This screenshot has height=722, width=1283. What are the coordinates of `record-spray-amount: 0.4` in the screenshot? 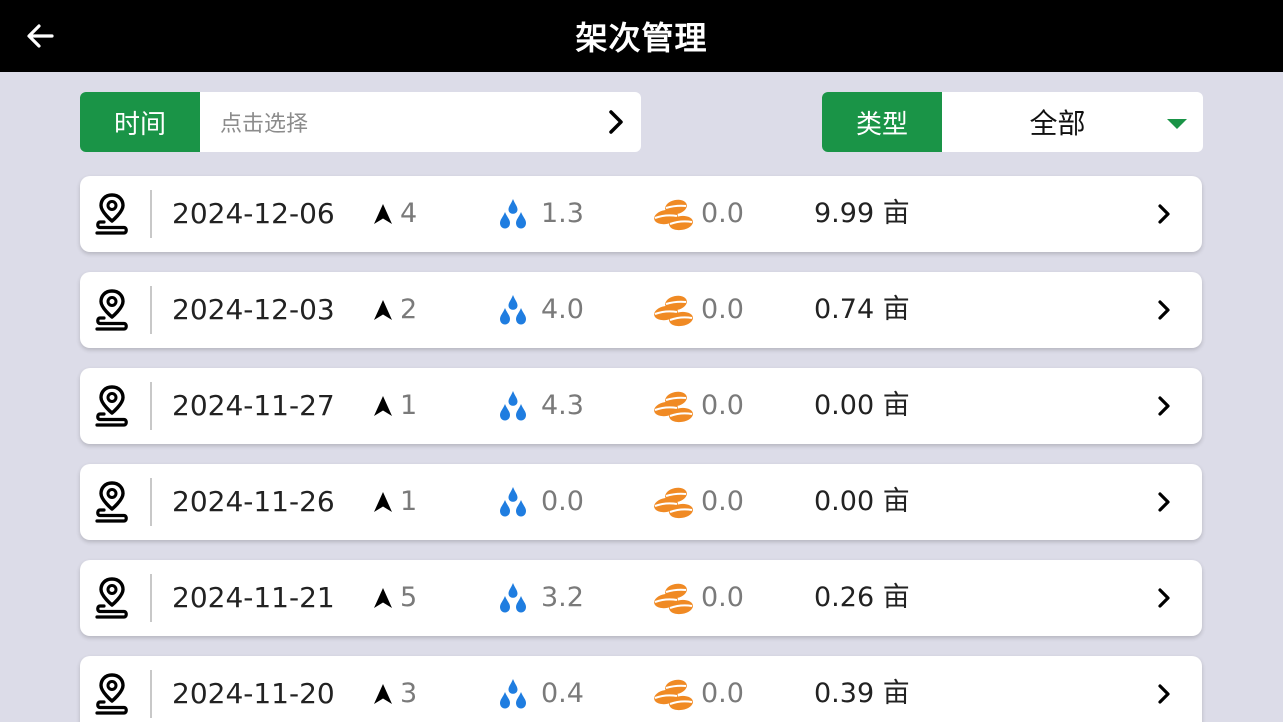 It's located at (562, 693).